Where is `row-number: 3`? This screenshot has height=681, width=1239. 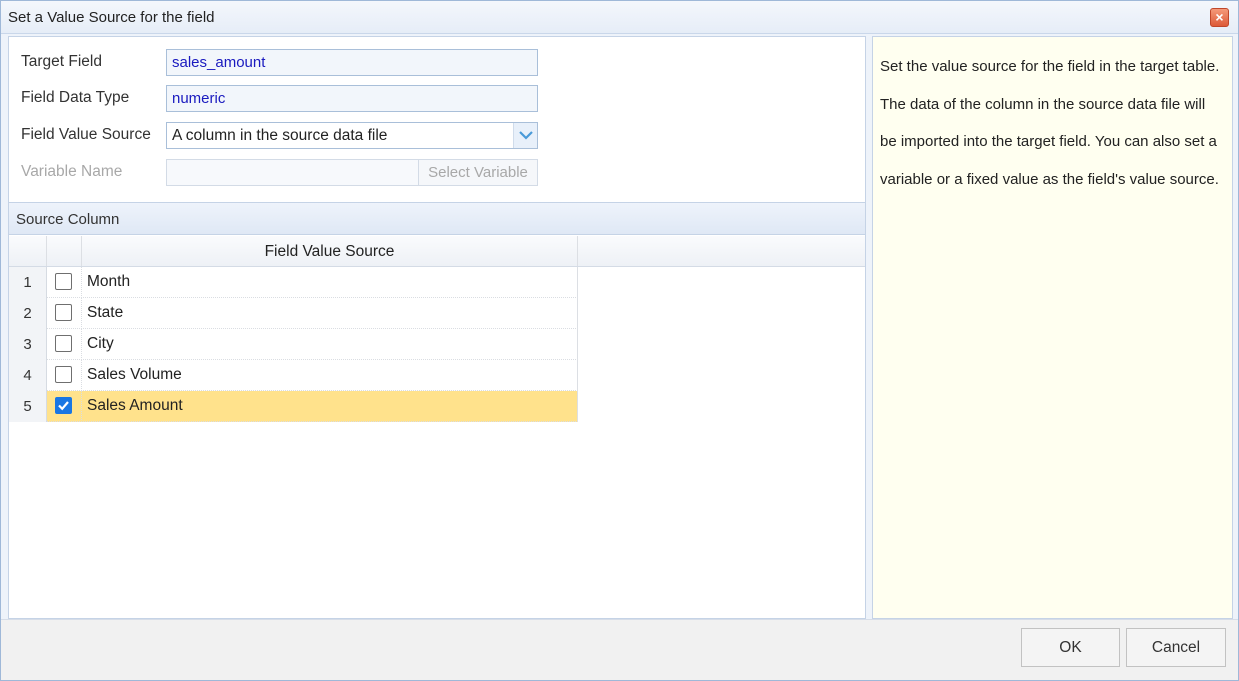 row-number: 3 is located at coordinates (28, 344).